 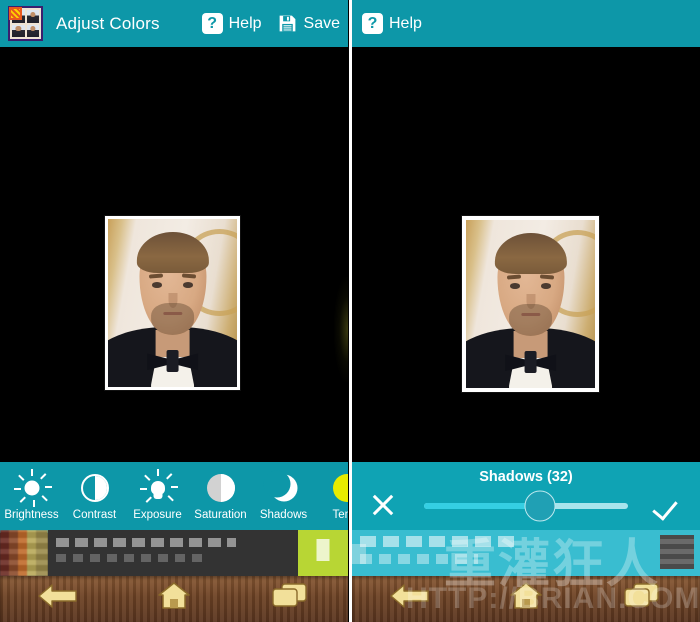 I want to click on left-appbar: Adjust Colors ? Help Save, so click(x=174, y=23).